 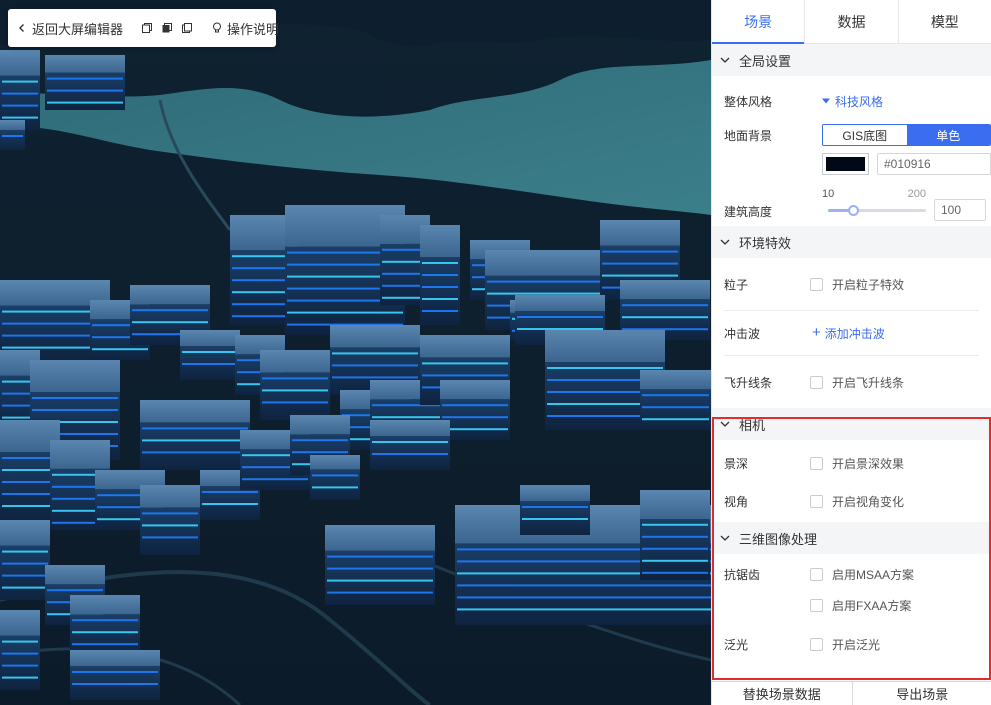 I want to click on ground-segmented: GIS底图 单色, so click(x=906, y=135).